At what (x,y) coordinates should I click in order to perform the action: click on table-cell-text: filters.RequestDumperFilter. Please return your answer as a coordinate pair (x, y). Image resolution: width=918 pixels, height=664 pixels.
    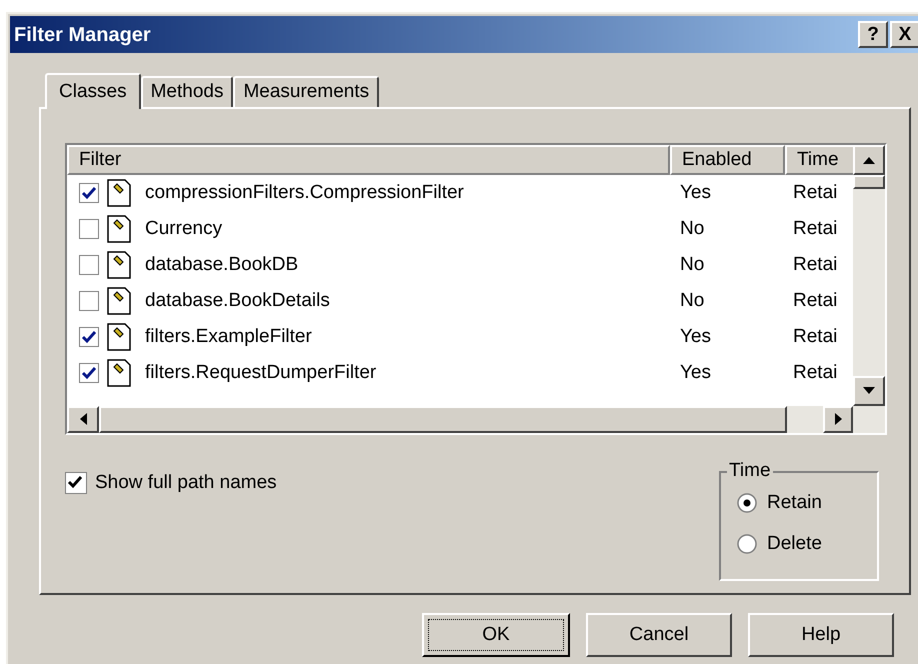
    Looking at the image, I should click on (260, 372).